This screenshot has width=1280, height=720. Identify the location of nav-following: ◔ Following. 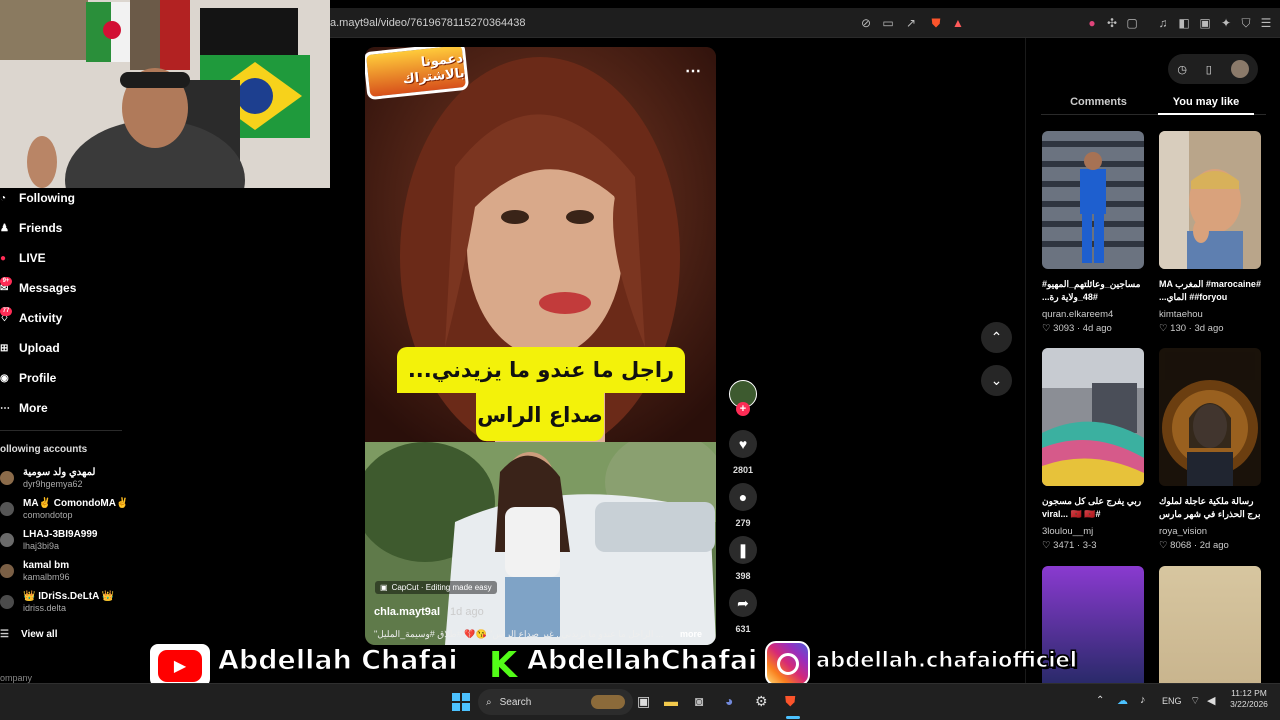
(37, 198).